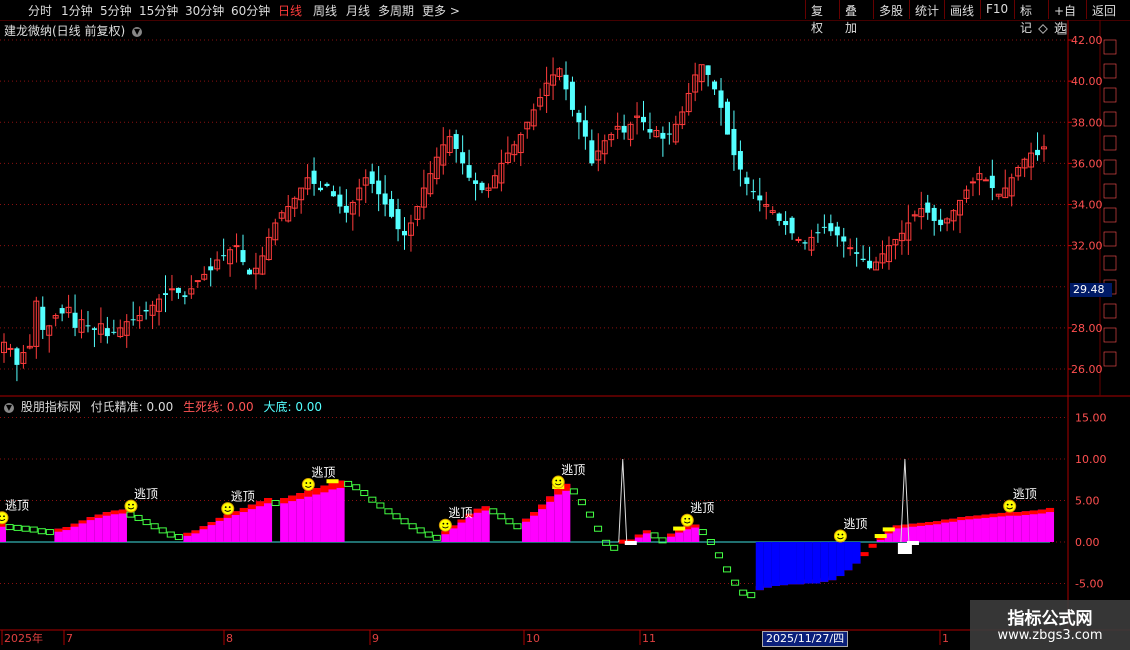 The image size is (1130, 650). I want to click on smiley-eye, so click(842, 534).